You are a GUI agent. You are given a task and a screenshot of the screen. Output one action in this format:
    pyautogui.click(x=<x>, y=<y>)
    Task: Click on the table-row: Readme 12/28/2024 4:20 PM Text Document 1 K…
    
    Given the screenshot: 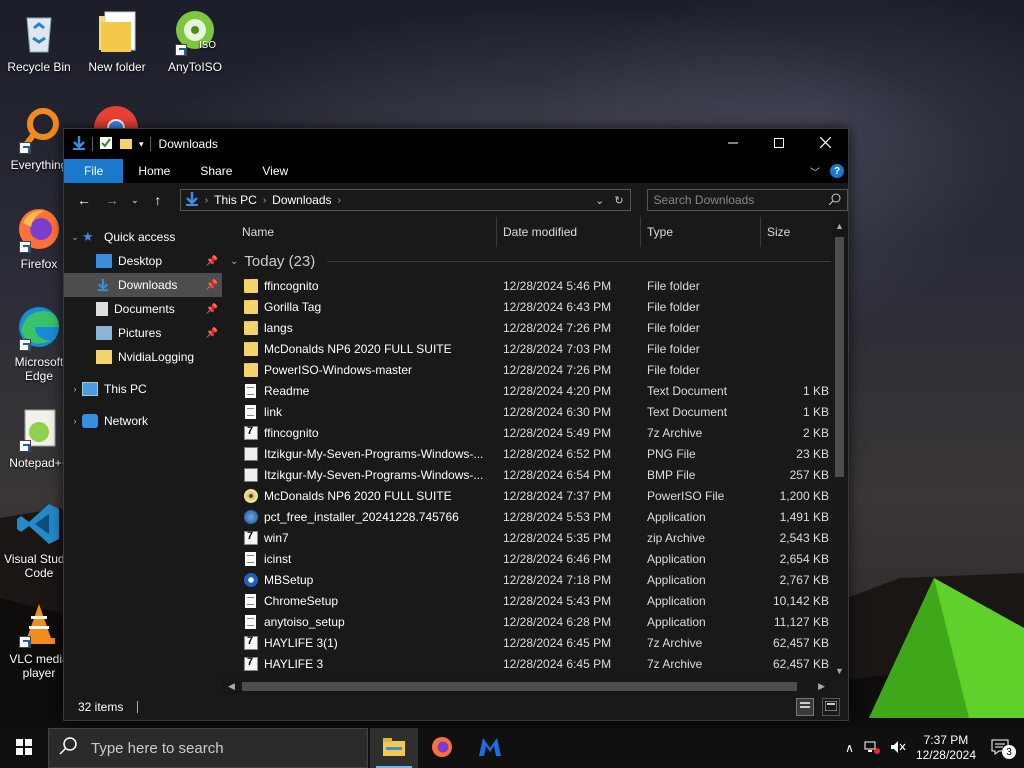 What is the action you would take?
    pyautogui.click(x=535, y=390)
    